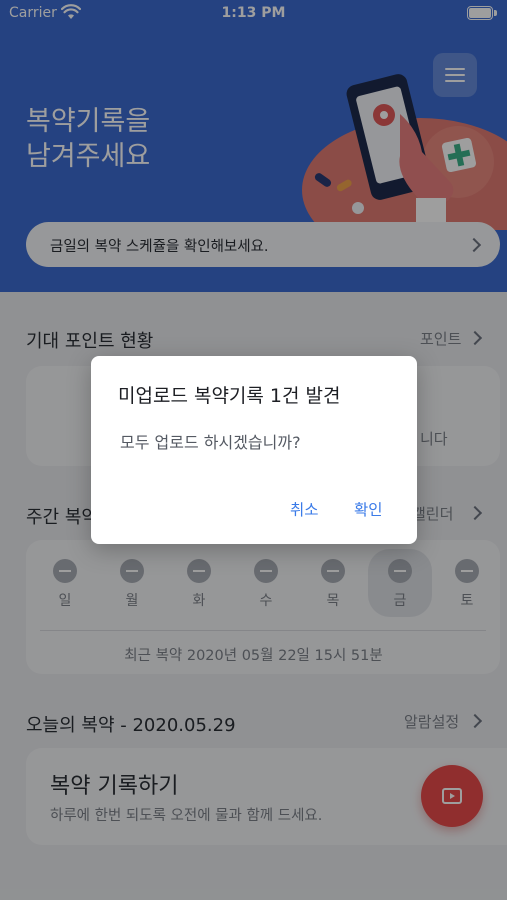  I want to click on upload-alert-dialog: 미업로드 복약기록 1건 발견 모두 업로드 하시겠습니까? 취소 확인, so click(254, 450).